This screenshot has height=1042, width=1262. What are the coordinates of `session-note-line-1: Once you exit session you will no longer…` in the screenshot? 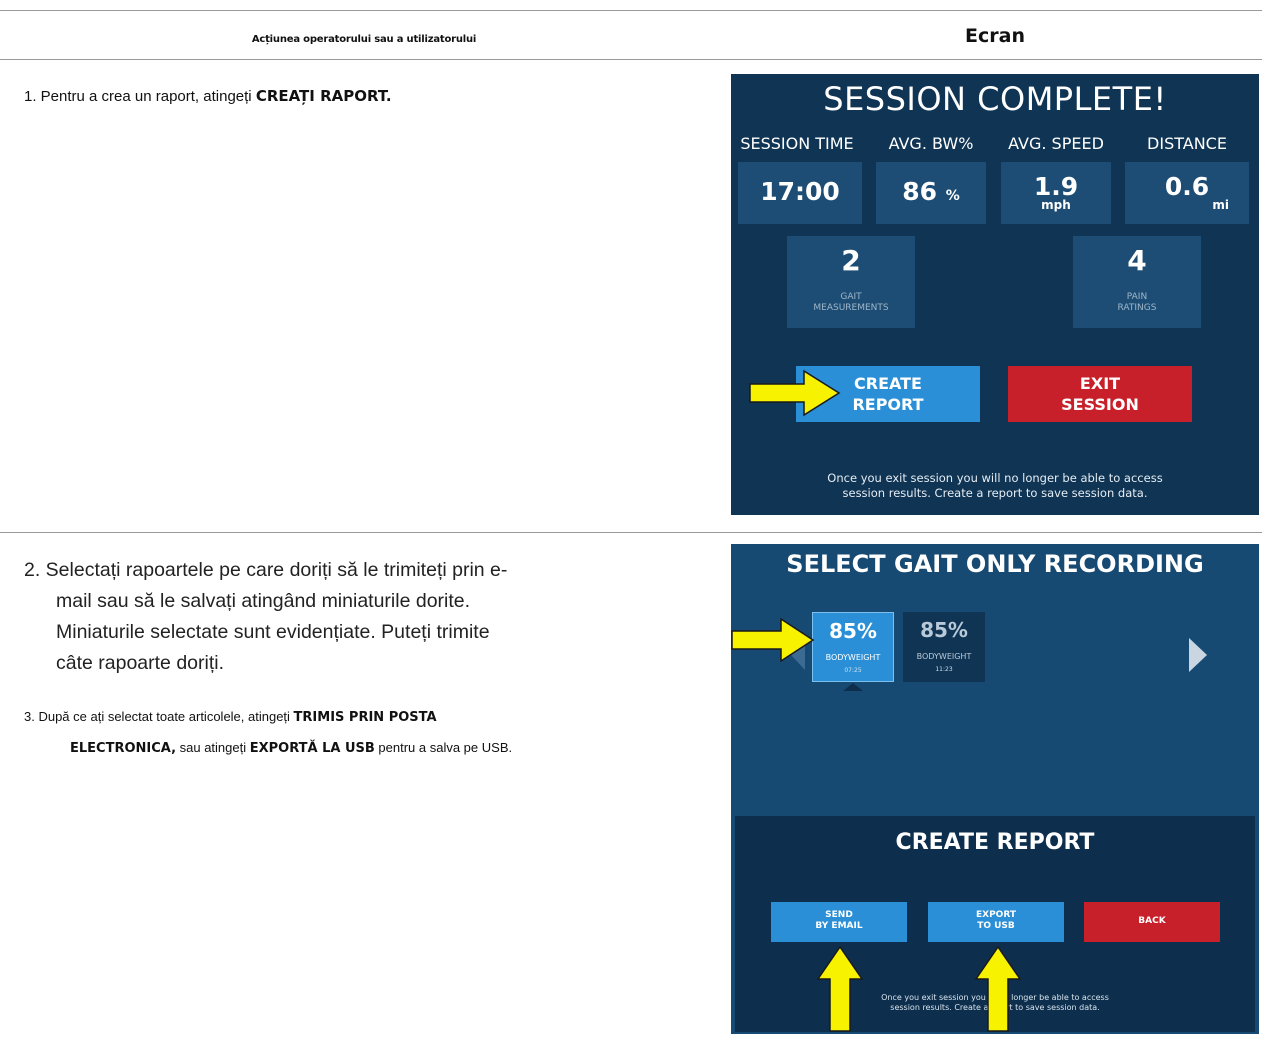 It's located at (995, 478).